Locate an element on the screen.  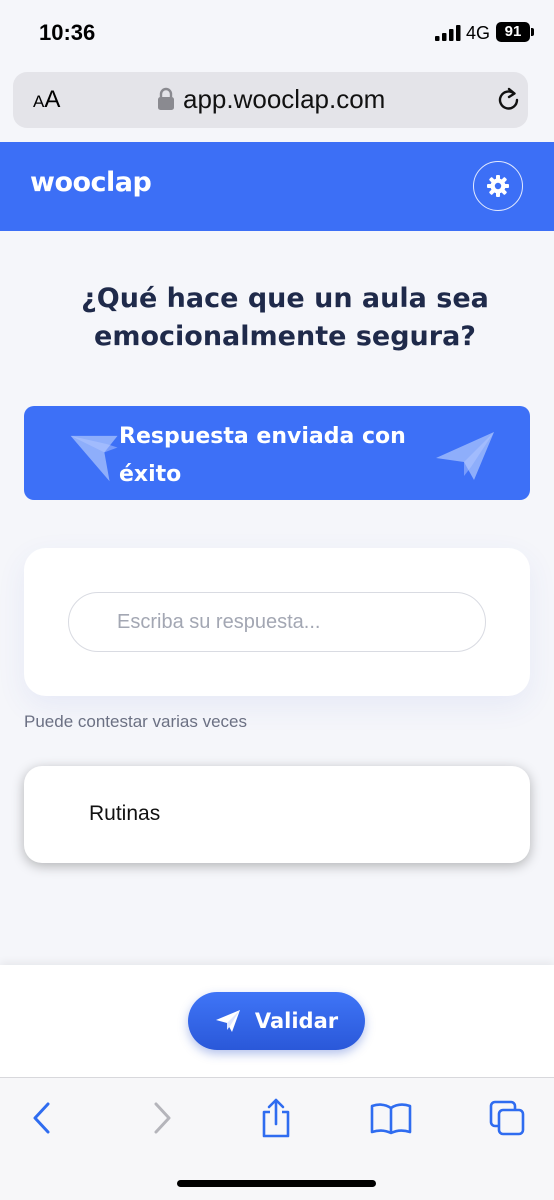
bookmarks-icon is located at coordinates (391, 1119).